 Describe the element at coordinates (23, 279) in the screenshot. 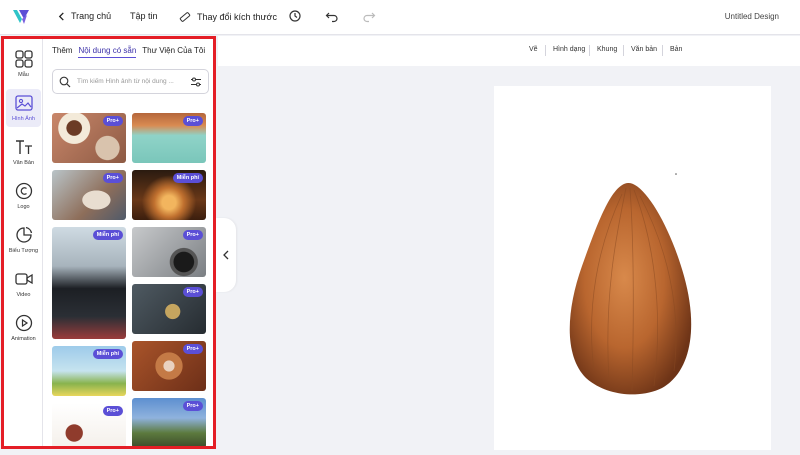

I see `video-camera-icon` at that location.